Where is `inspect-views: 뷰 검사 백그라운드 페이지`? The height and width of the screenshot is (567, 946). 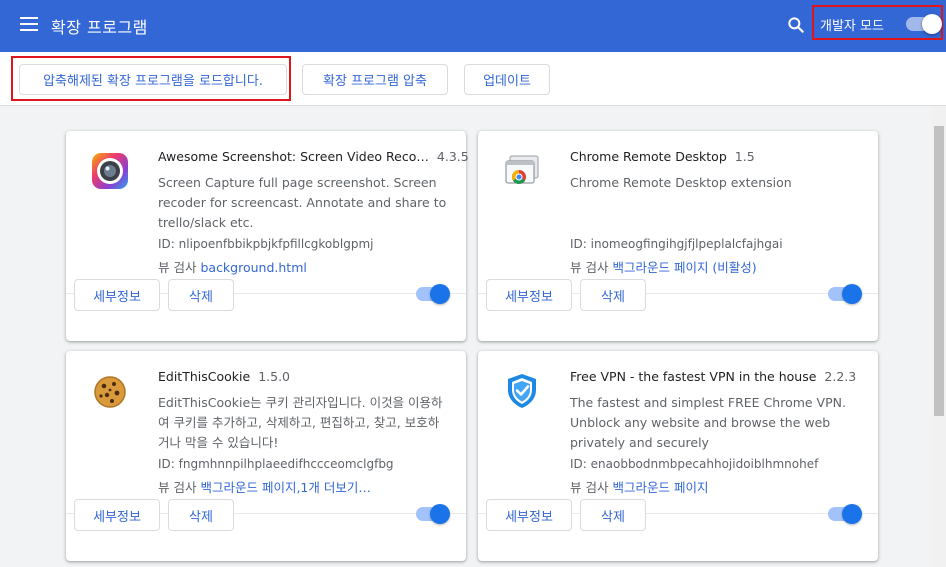
inspect-views: 뷰 검사 백그라운드 페이지 is located at coordinates (639, 487).